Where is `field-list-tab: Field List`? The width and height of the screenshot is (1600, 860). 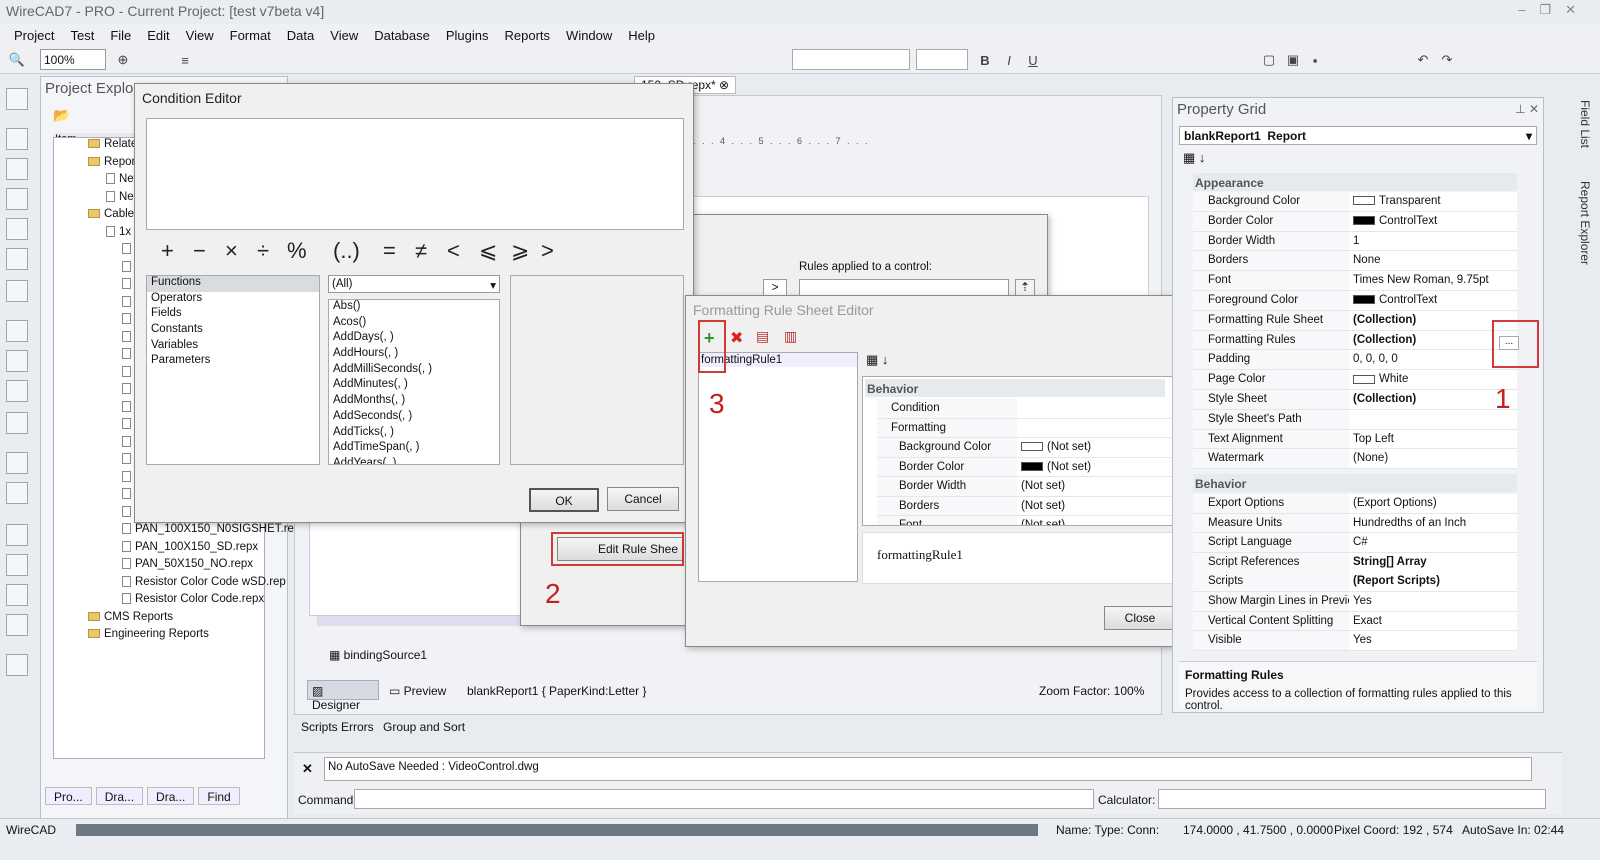 field-list-tab: Field List is located at coordinates (1585, 124).